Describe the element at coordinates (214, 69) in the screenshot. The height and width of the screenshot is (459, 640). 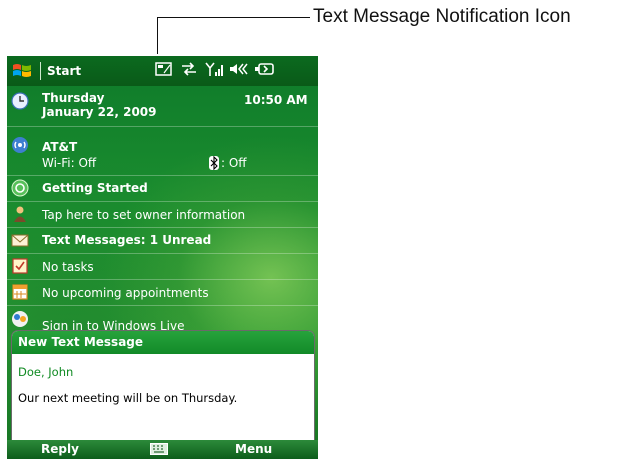
I see `signal-icon` at that location.